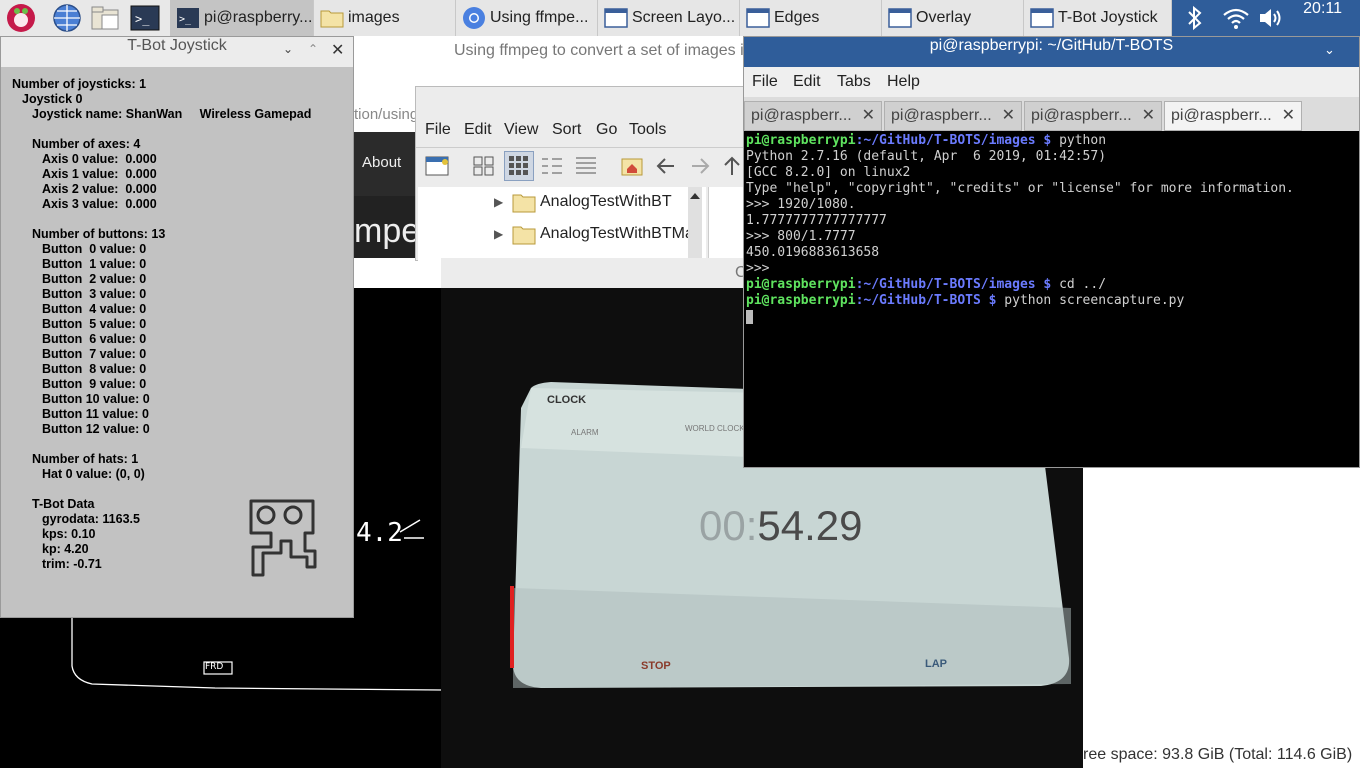 This screenshot has width=1360, height=768. I want to click on system-tray: 20:11, so click(1266, 18).